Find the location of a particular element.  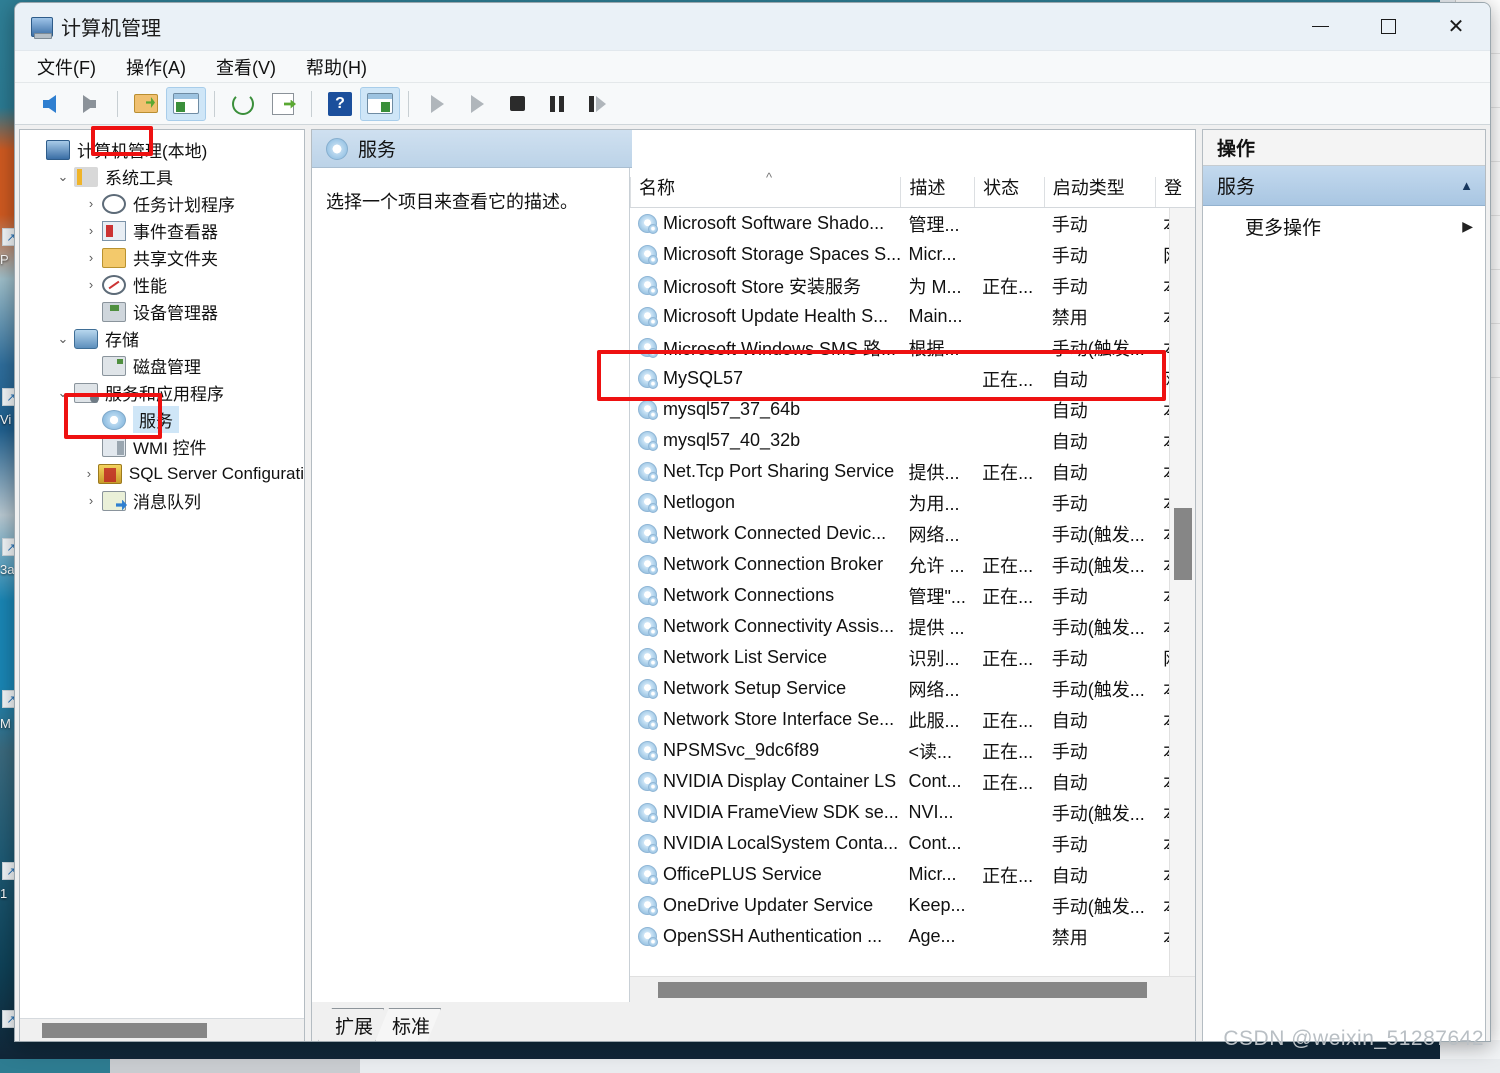

table-row: Network Setup Service网络...手动(触发...本 is located at coordinates (912, 688).